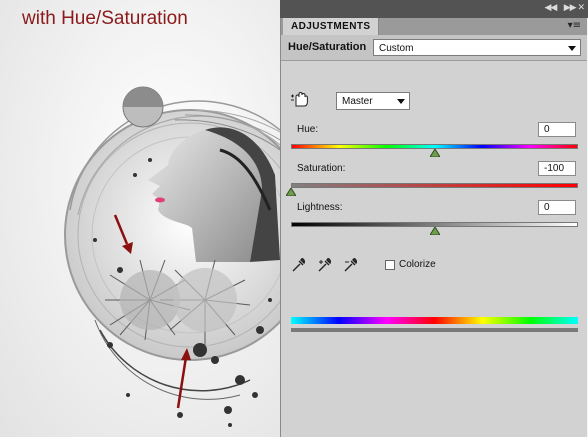  I want to click on collapse-arrows-icon: ◀◀ ▶▶ ✕, so click(564, 8).